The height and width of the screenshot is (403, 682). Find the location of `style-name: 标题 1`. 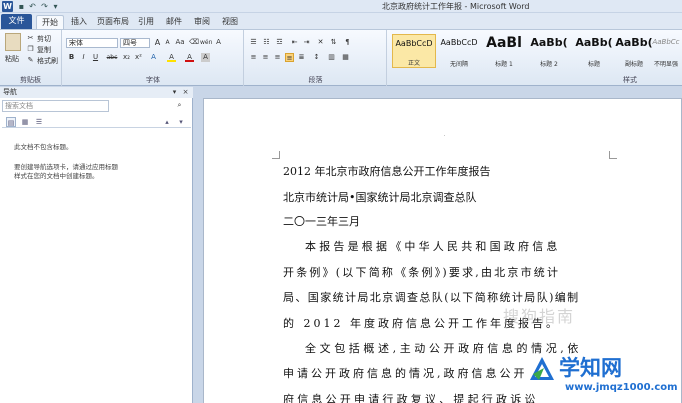

style-name: 标题 1 is located at coordinates (504, 64).